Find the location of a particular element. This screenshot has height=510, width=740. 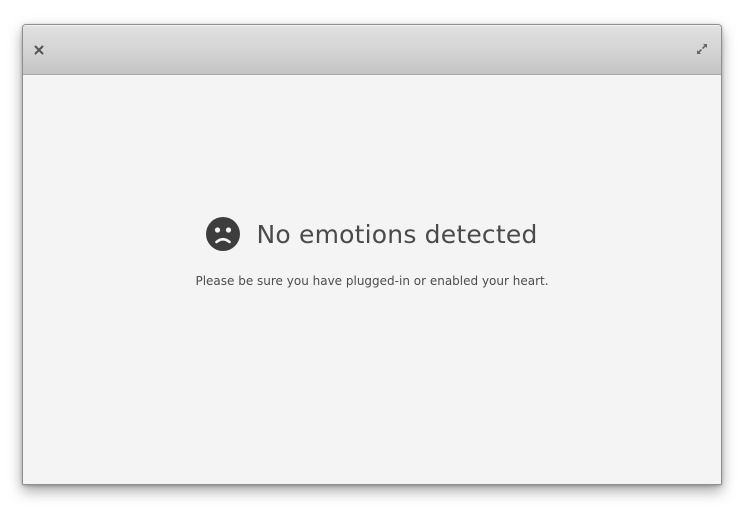

maximize-button is located at coordinates (702, 48).